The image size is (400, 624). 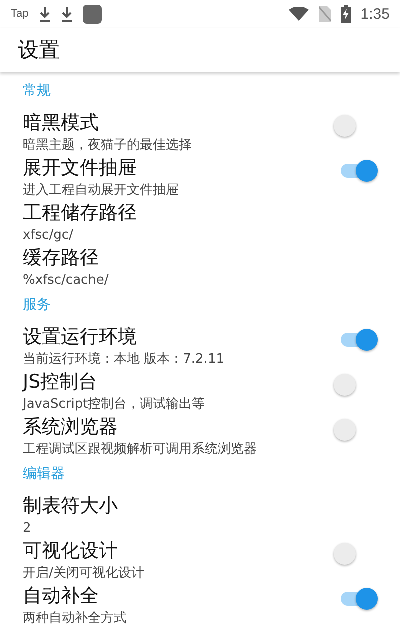 I want to click on clock: 1:35, so click(x=375, y=14).